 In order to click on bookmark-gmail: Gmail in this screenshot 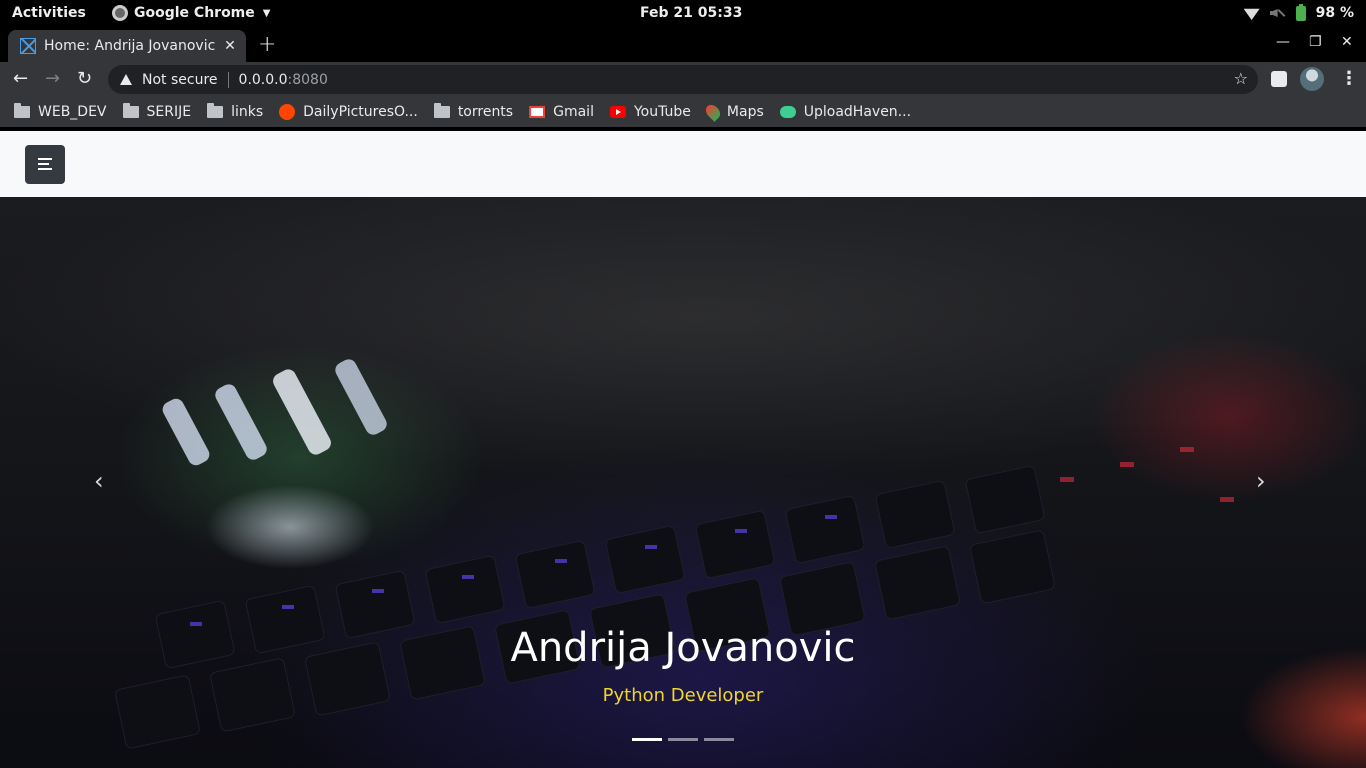, I will do `click(561, 112)`.